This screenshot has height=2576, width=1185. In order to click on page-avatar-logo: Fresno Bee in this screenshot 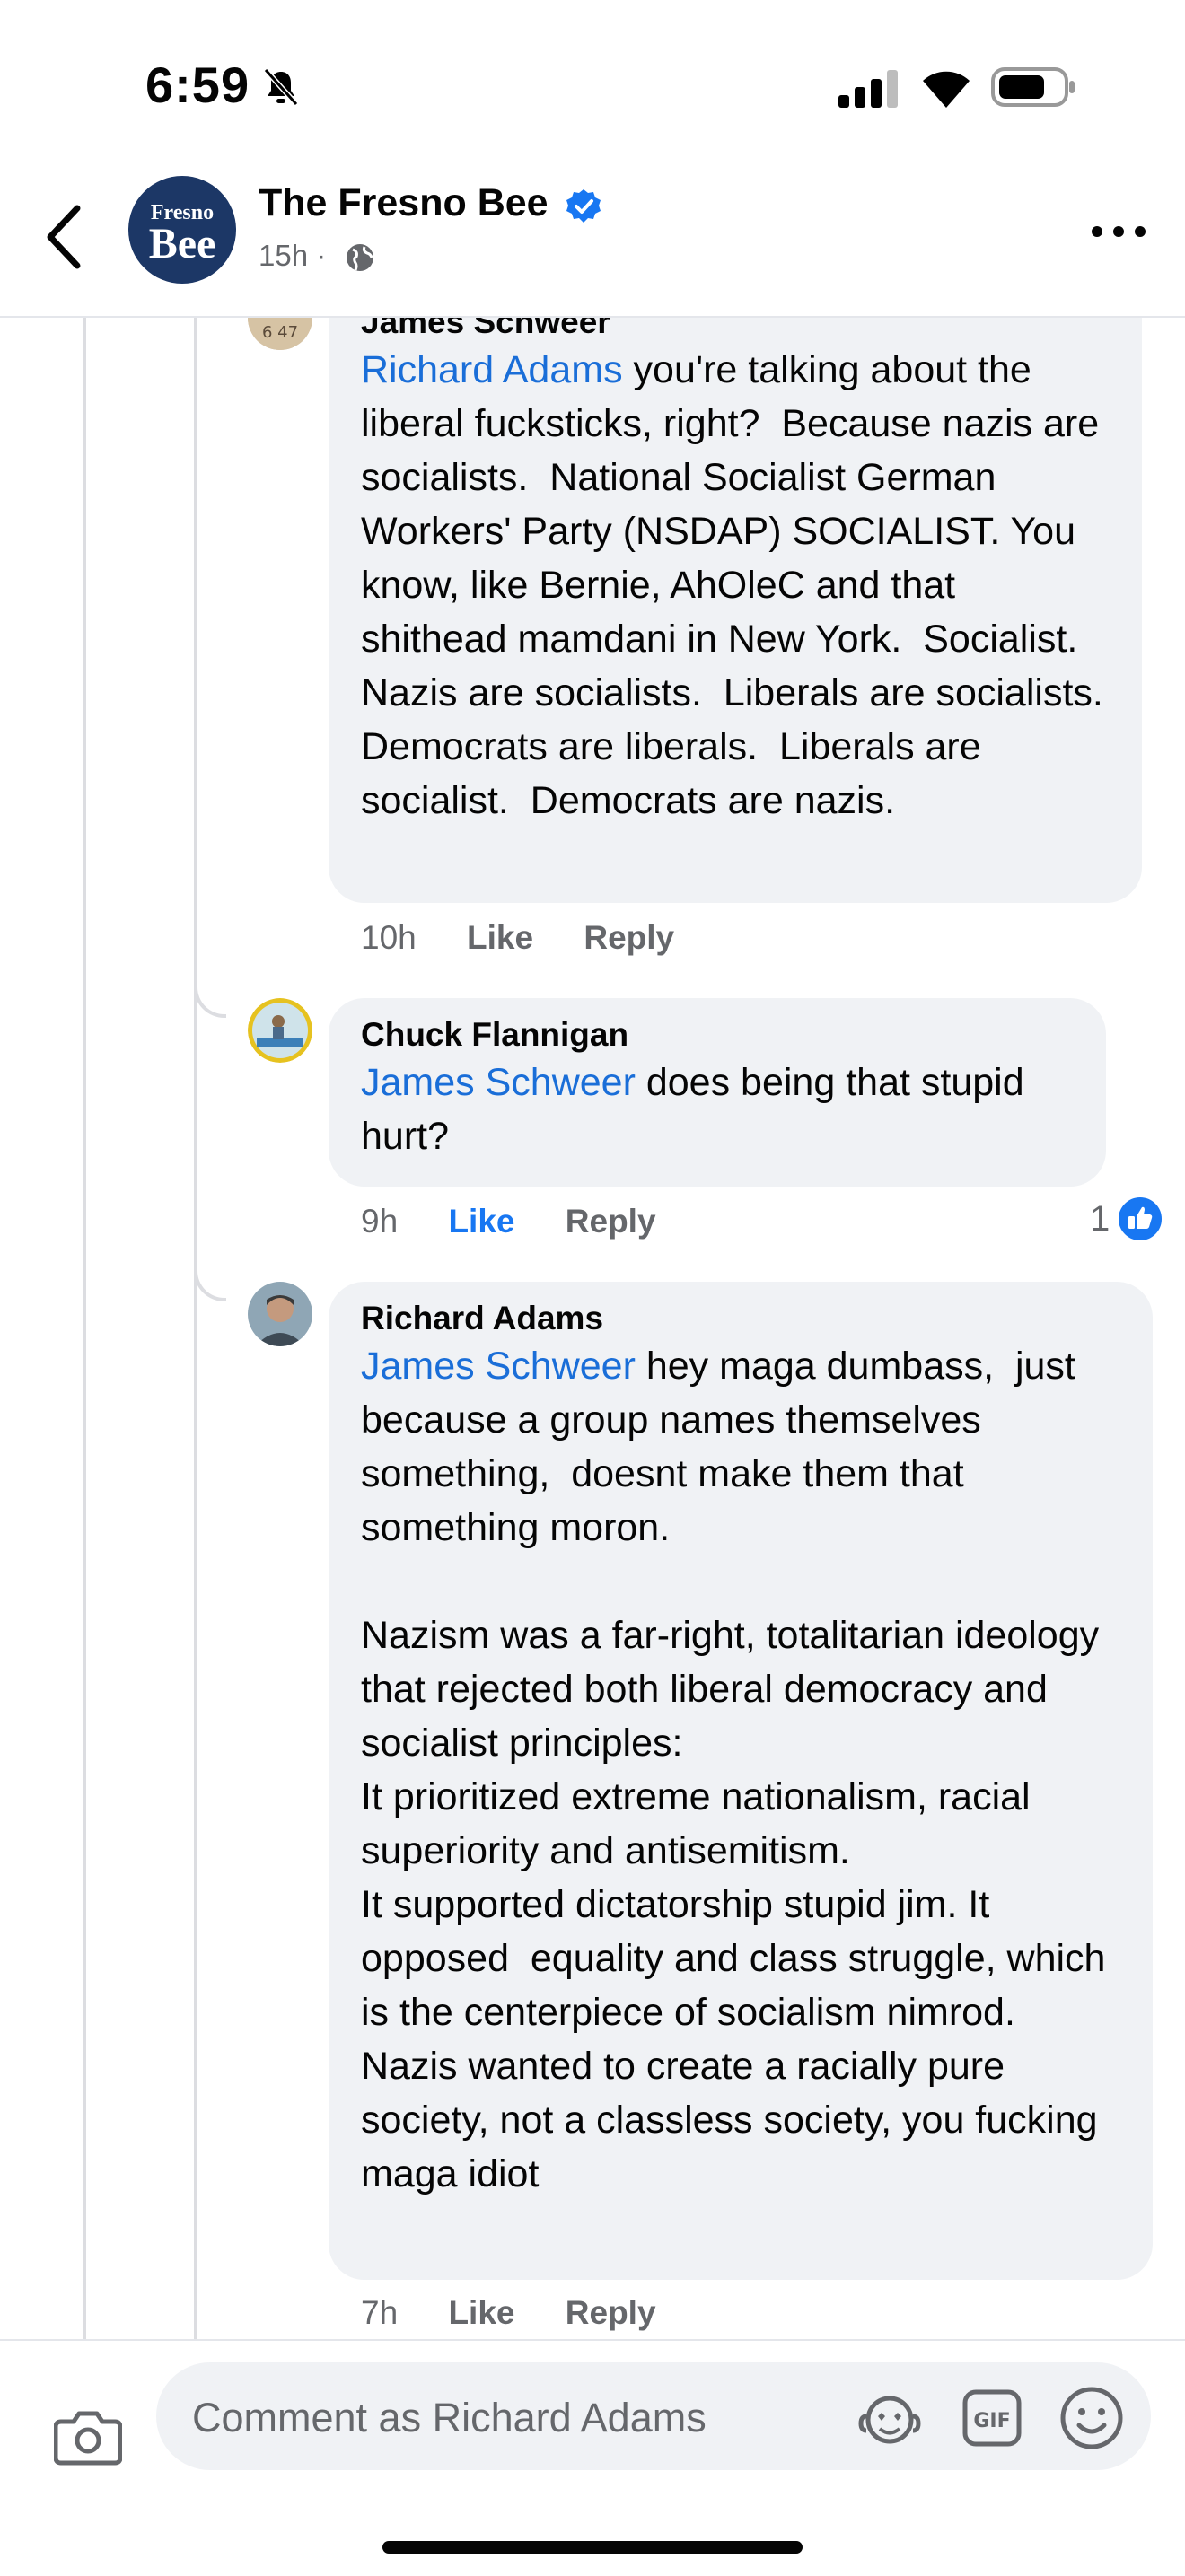, I will do `click(182, 230)`.